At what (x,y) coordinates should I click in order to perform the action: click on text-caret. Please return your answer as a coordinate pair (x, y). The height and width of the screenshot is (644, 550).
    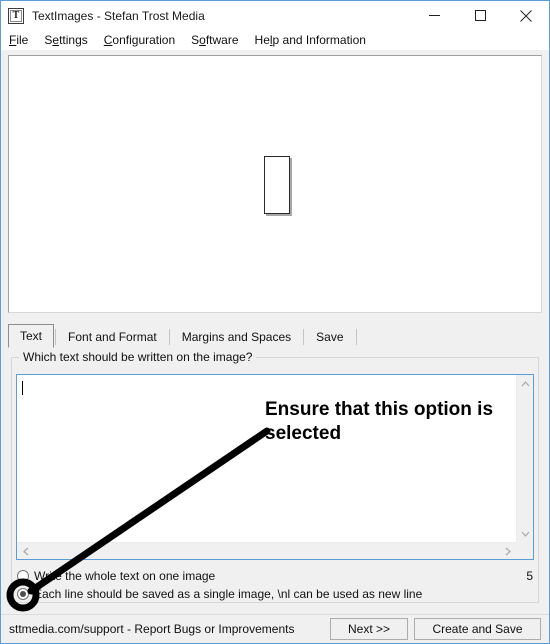
    Looking at the image, I should click on (22, 387).